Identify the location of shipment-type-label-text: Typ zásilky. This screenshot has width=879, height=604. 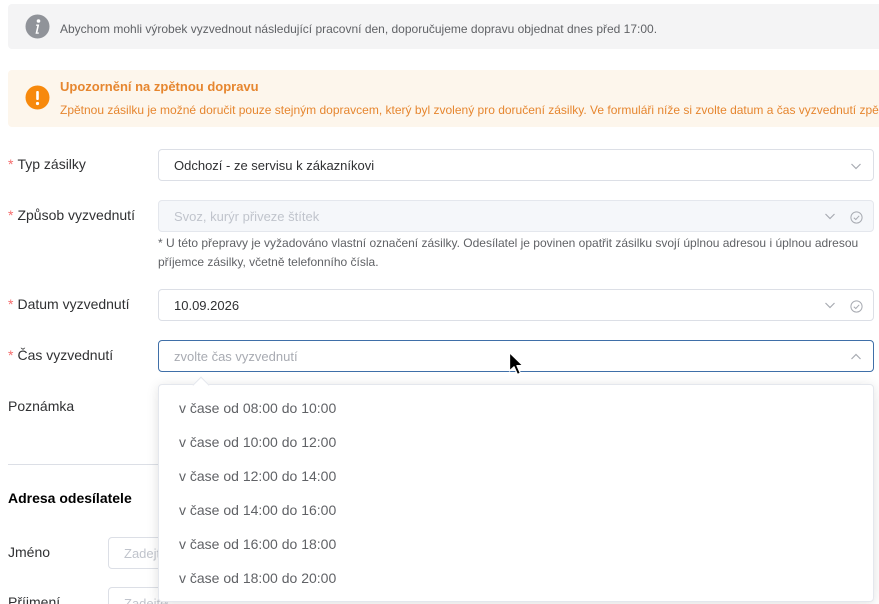
(51, 164).